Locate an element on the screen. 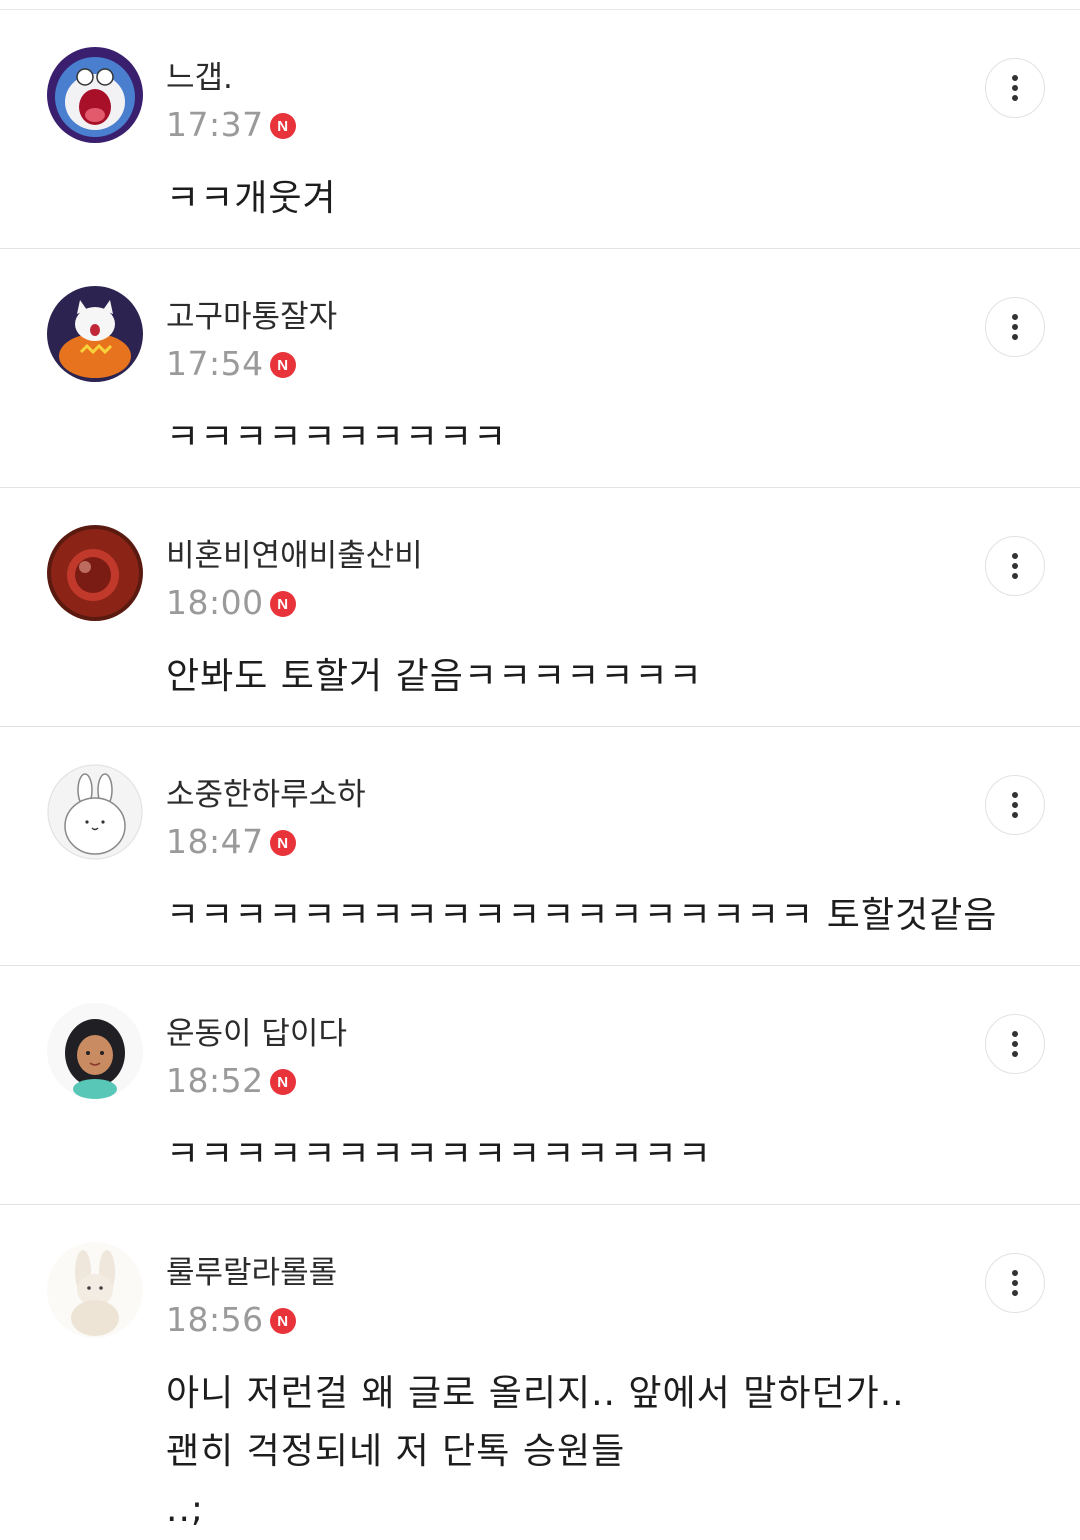  bunny-avatar-icon is located at coordinates (95, 812).